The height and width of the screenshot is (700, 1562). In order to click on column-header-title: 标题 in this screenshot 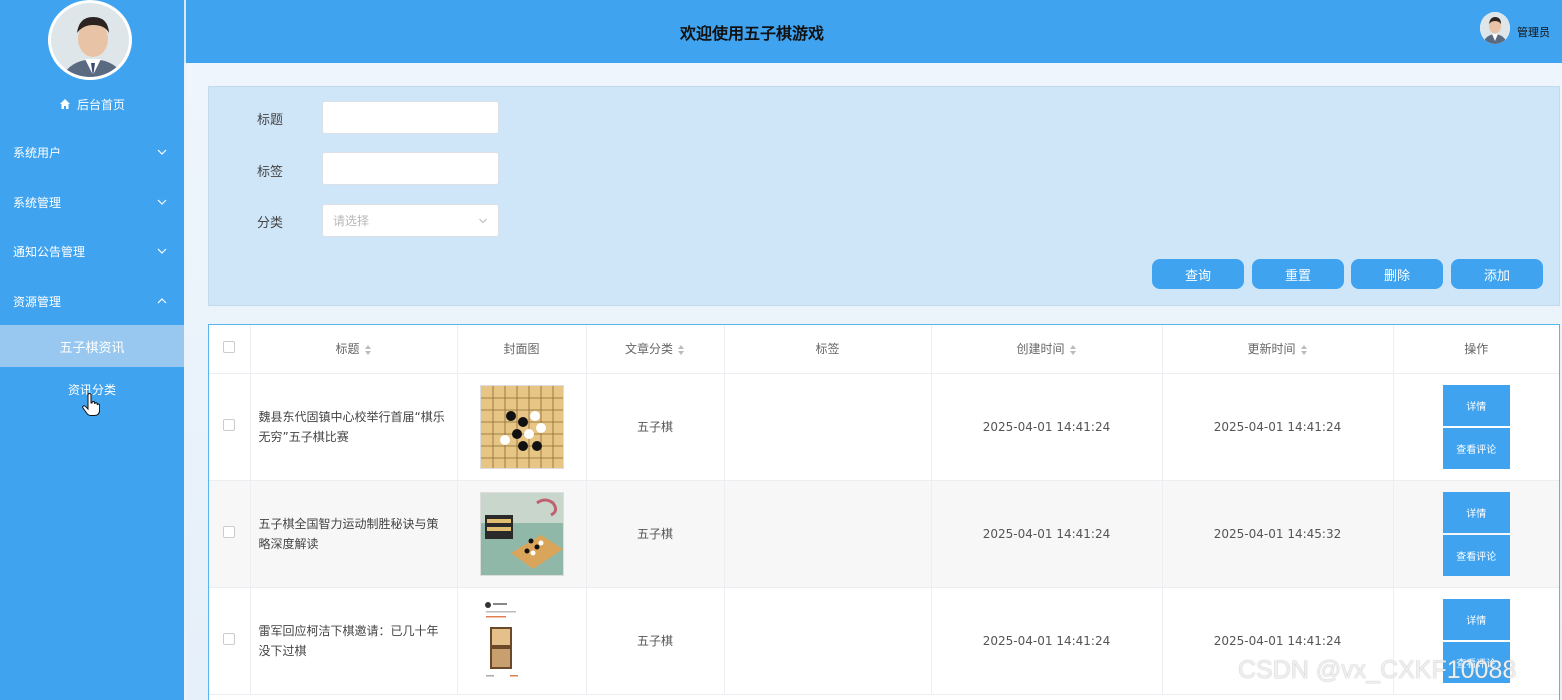, I will do `click(354, 349)`.